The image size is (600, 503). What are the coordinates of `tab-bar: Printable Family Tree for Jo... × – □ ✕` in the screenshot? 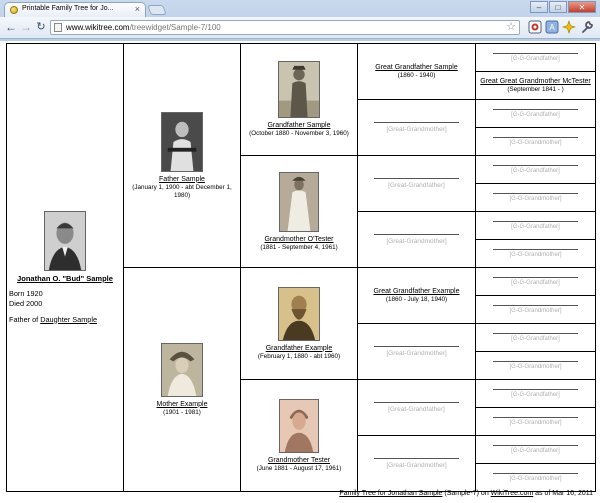 It's located at (300, 8).